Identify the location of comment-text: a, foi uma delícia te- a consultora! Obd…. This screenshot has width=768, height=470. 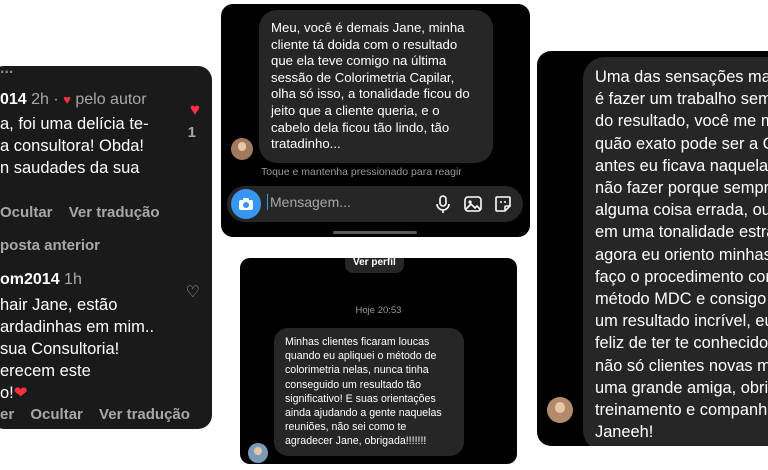
(90, 146).